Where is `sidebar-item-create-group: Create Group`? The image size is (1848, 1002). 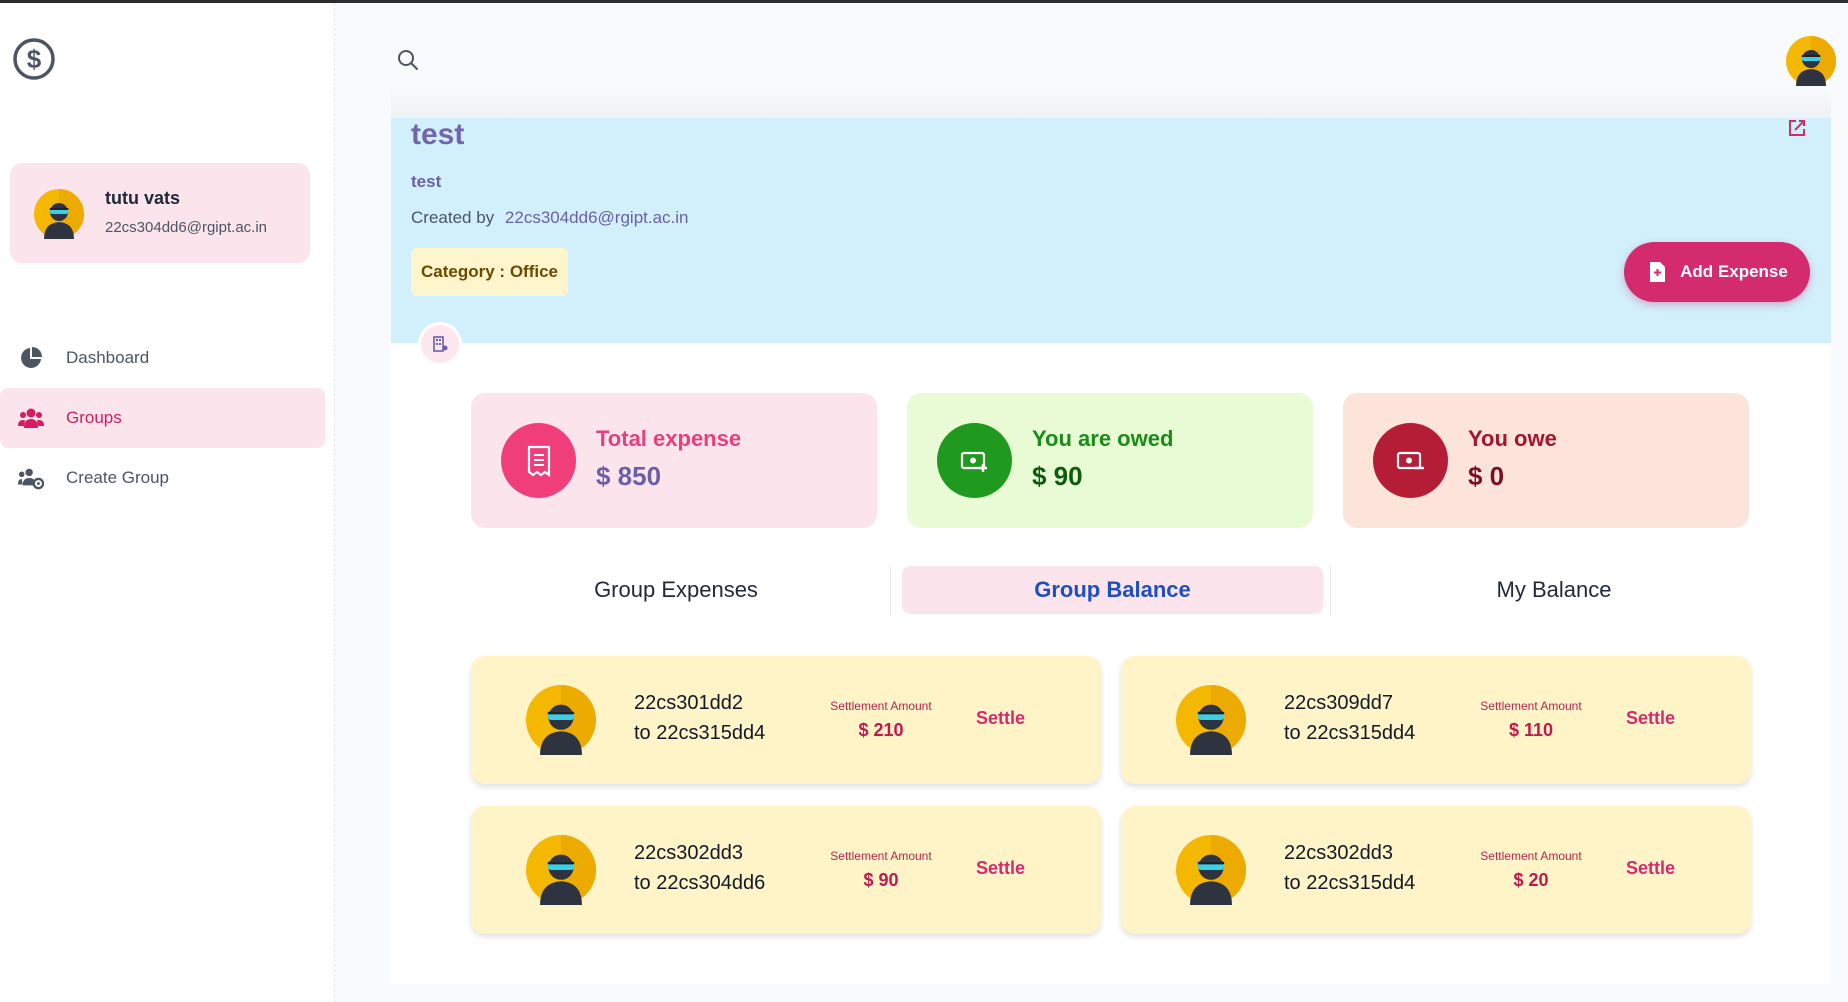
sidebar-item-create-group: Create Group is located at coordinates (162, 478).